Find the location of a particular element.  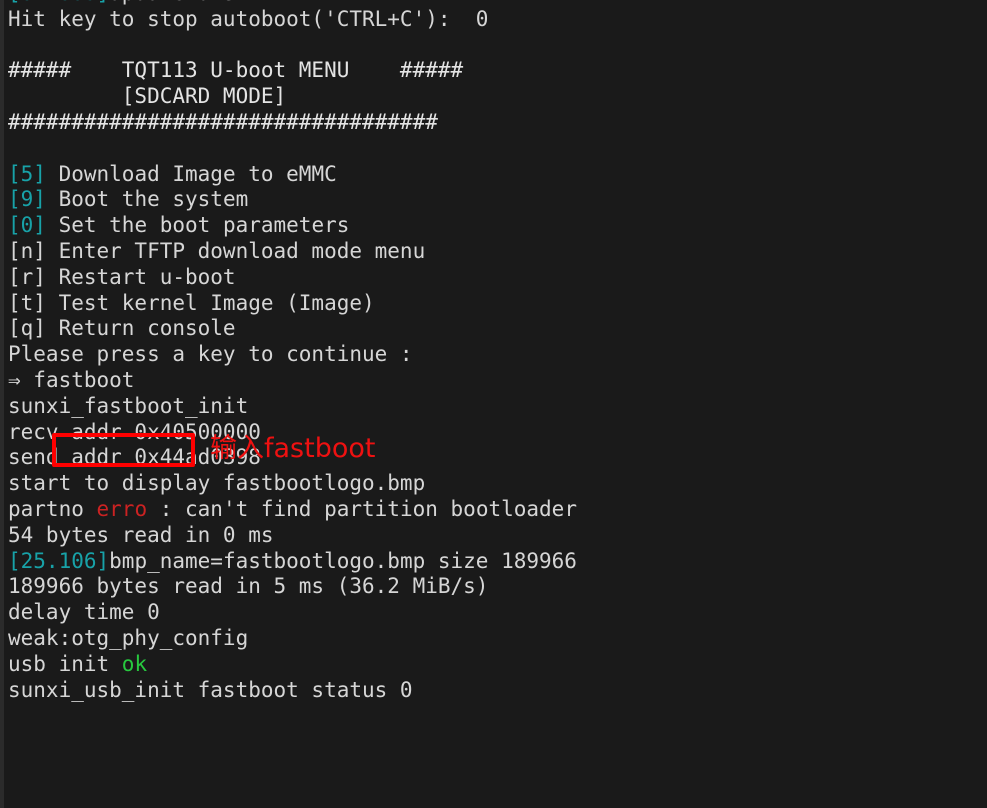

error-keyword: erro is located at coordinates (122, 508).